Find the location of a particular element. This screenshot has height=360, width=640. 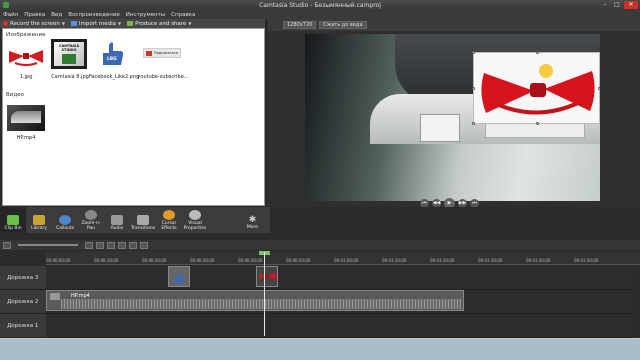

callouts-icon is located at coordinates (65, 220).